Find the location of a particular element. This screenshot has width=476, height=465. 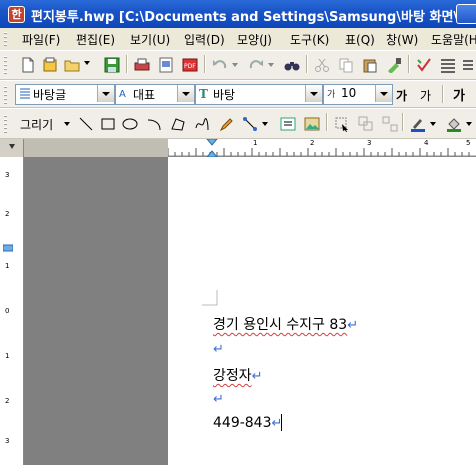

indent-marker-icon is located at coordinates (212, 148).